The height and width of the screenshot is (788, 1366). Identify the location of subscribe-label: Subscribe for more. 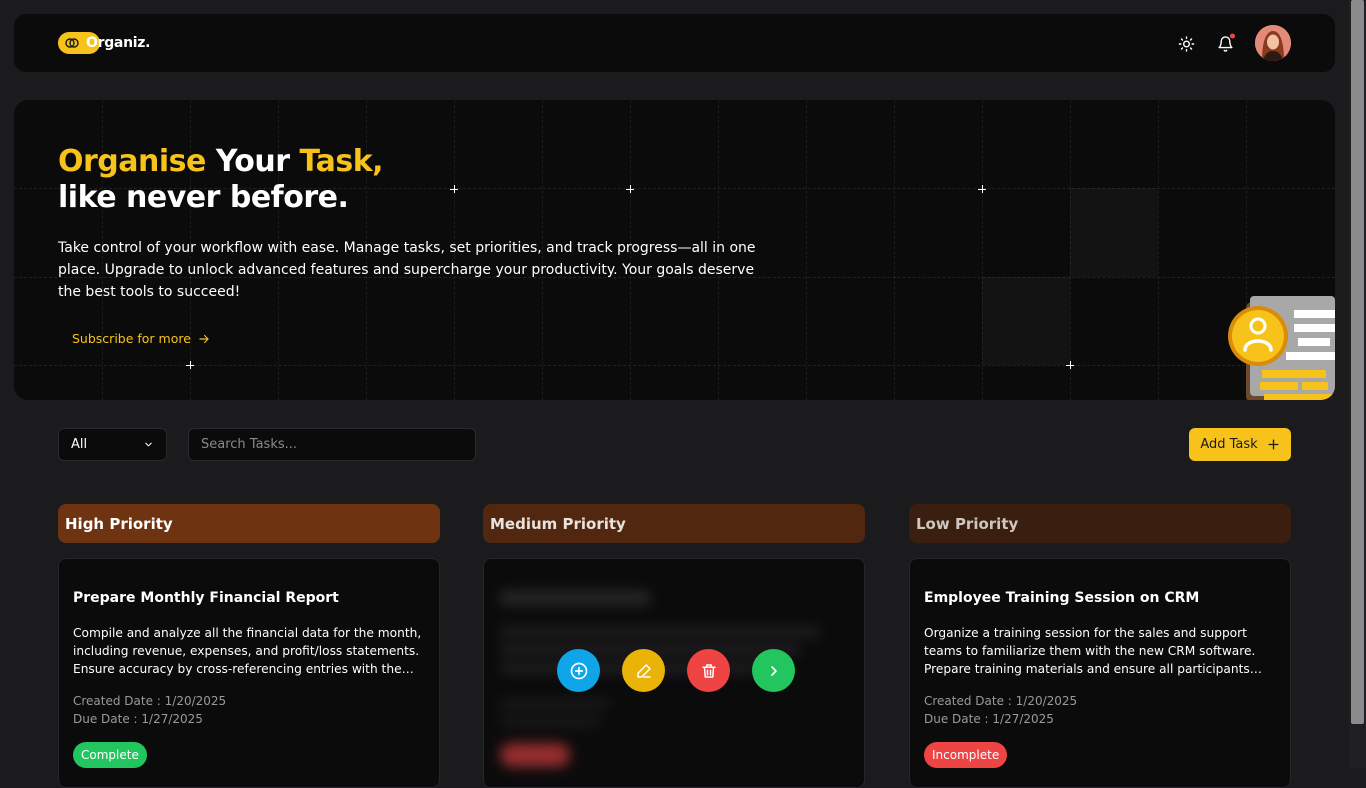
(131, 338).